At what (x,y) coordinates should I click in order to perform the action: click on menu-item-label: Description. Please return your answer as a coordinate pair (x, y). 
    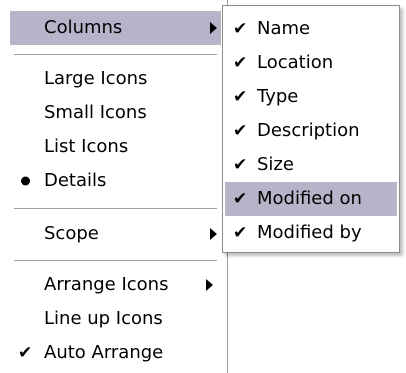
    Looking at the image, I should click on (308, 130).